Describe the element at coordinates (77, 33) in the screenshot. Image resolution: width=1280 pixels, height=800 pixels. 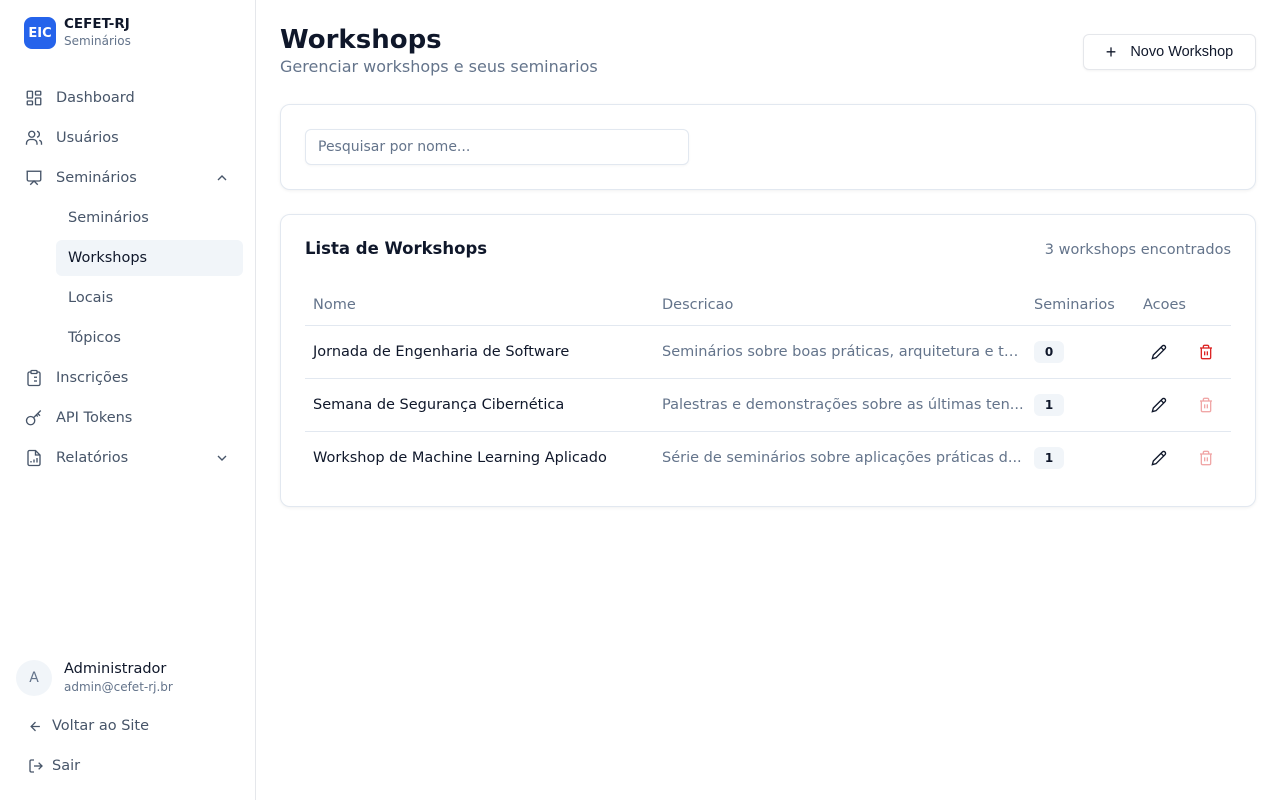
I see `brand: EIC CEFET-RJ Seminários` at that location.